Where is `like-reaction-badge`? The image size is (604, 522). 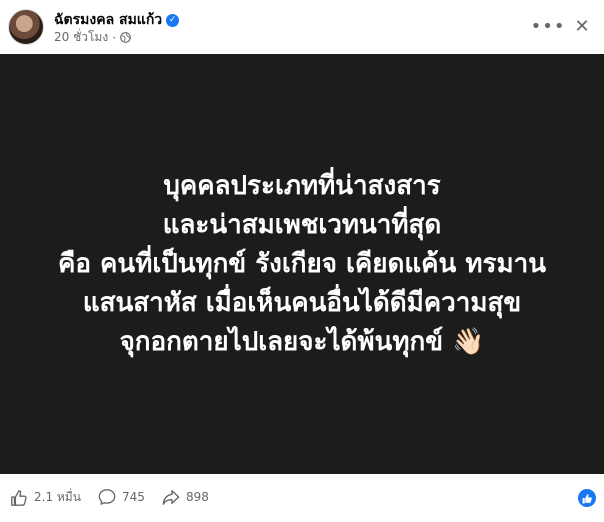 like-reaction-badge is located at coordinates (587, 498).